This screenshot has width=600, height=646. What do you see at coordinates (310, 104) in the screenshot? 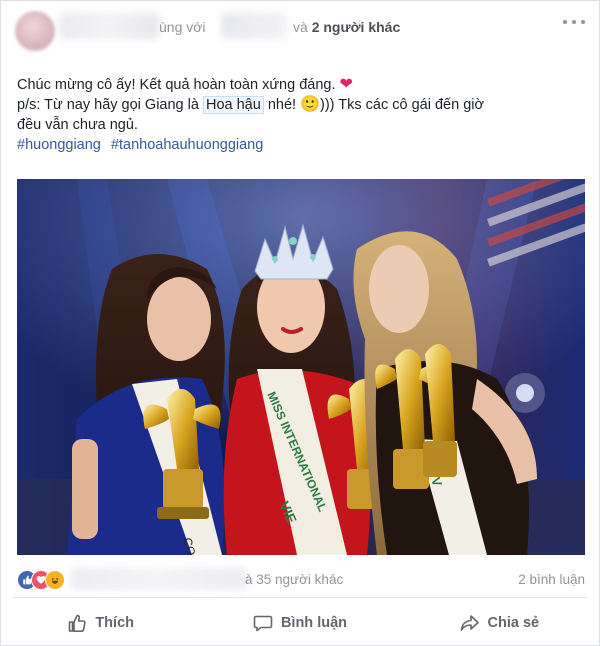
I see `smiley-icon: 🙂` at bounding box center [310, 104].